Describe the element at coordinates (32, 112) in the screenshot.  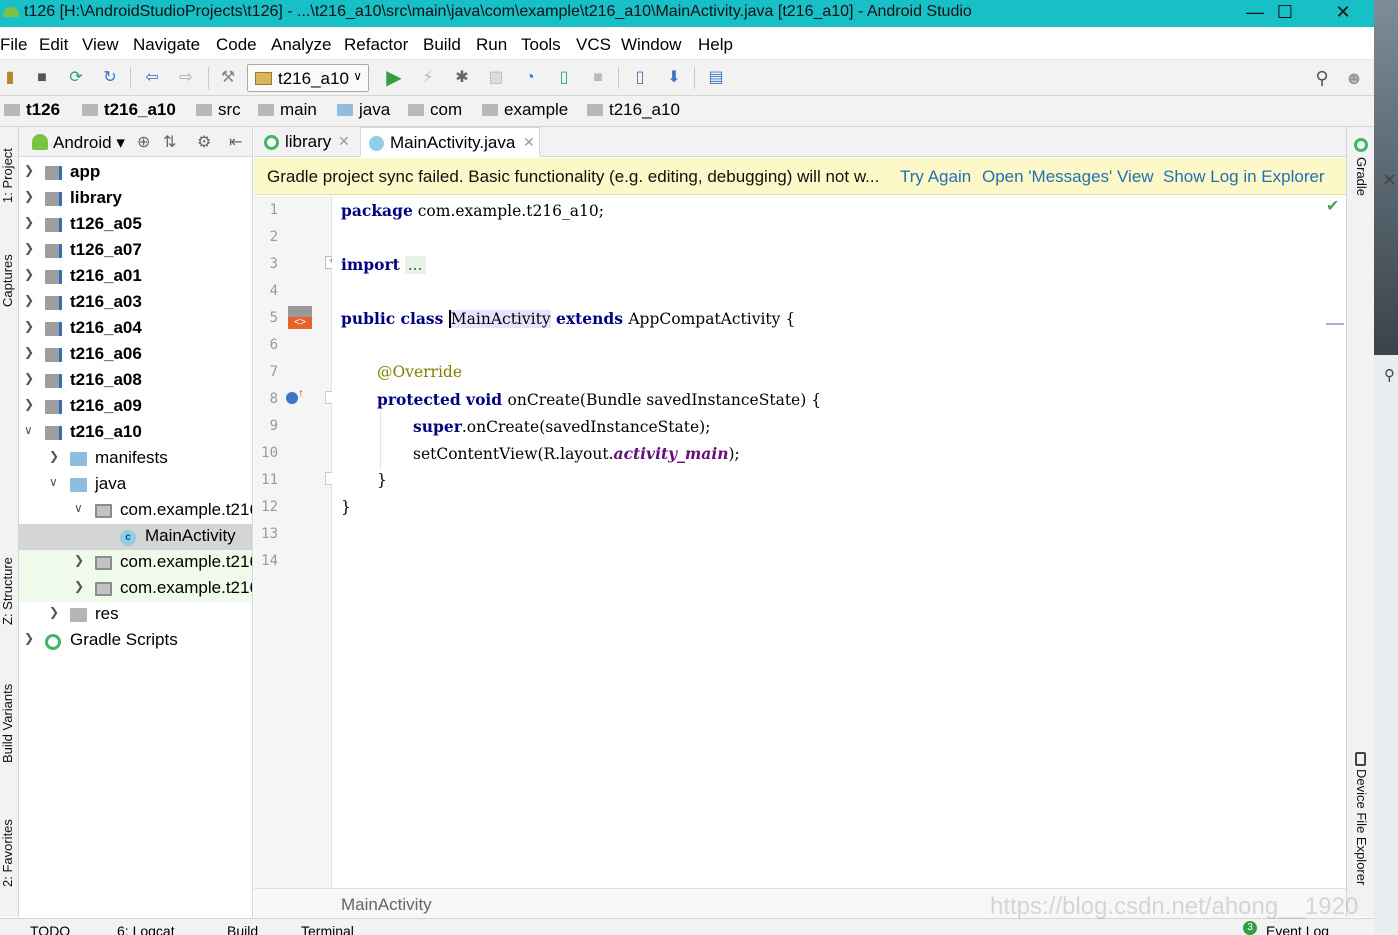
I see `breadcrumb-item: t126` at that location.